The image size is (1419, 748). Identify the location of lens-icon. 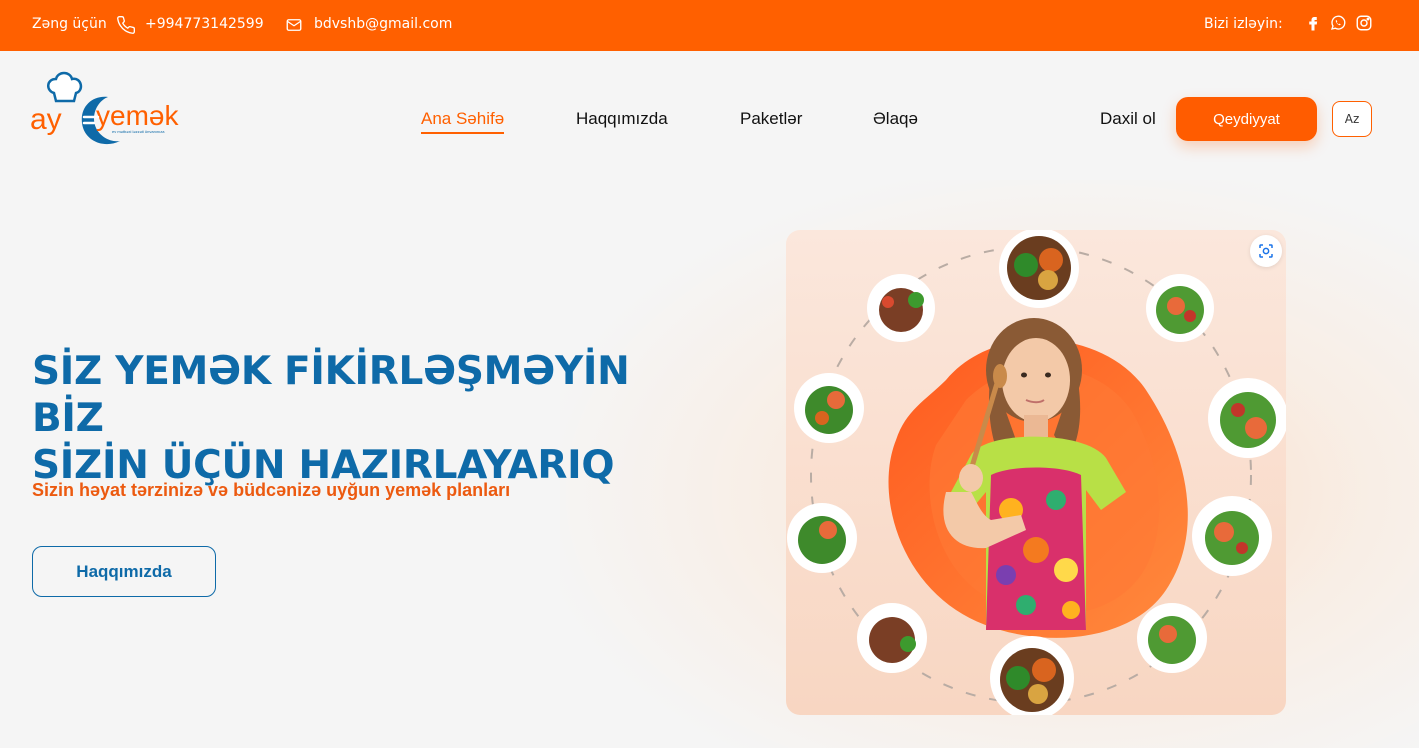
(1266, 251).